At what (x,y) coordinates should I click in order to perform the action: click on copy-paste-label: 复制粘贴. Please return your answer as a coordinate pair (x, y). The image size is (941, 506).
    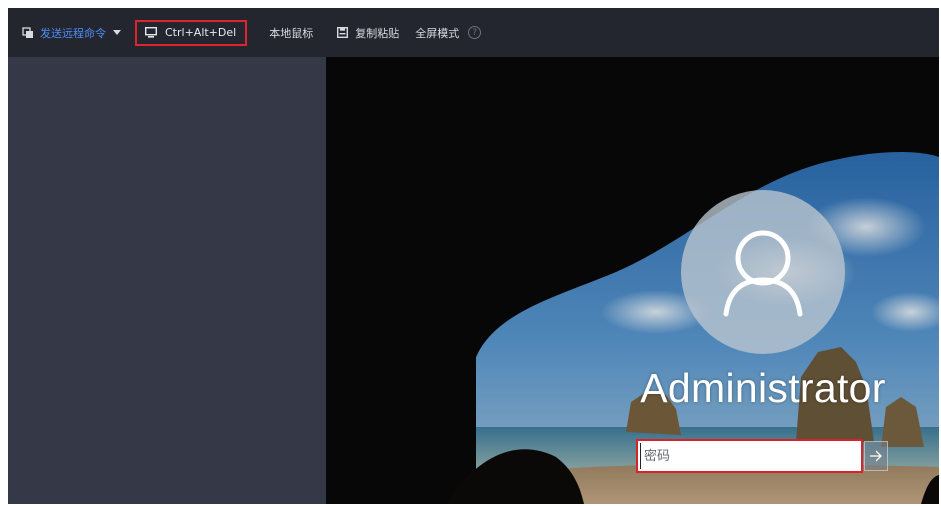
    Looking at the image, I should click on (377, 33).